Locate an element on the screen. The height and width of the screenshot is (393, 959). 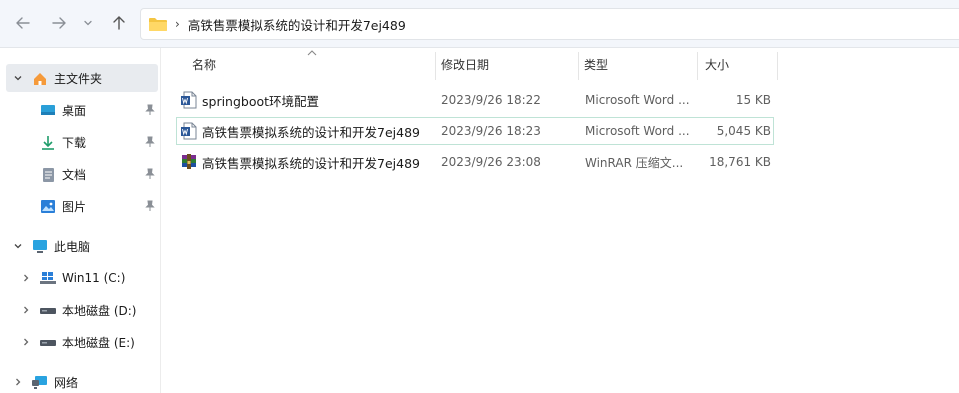
file-size: 5,045 KB is located at coordinates (743, 131).